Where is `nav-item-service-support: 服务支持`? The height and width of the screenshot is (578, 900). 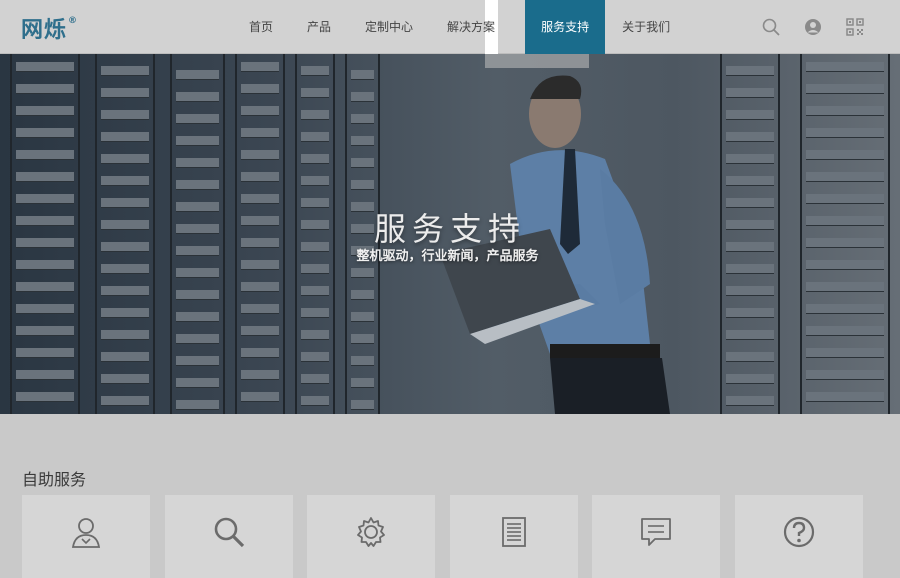 nav-item-service-support: 服务支持 is located at coordinates (565, 27).